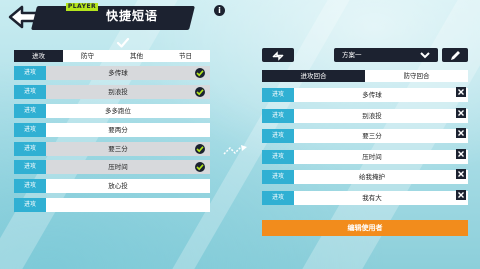 This screenshot has width=480, height=269. I want to click on scheme-select: 方案一, so click(386, 55).